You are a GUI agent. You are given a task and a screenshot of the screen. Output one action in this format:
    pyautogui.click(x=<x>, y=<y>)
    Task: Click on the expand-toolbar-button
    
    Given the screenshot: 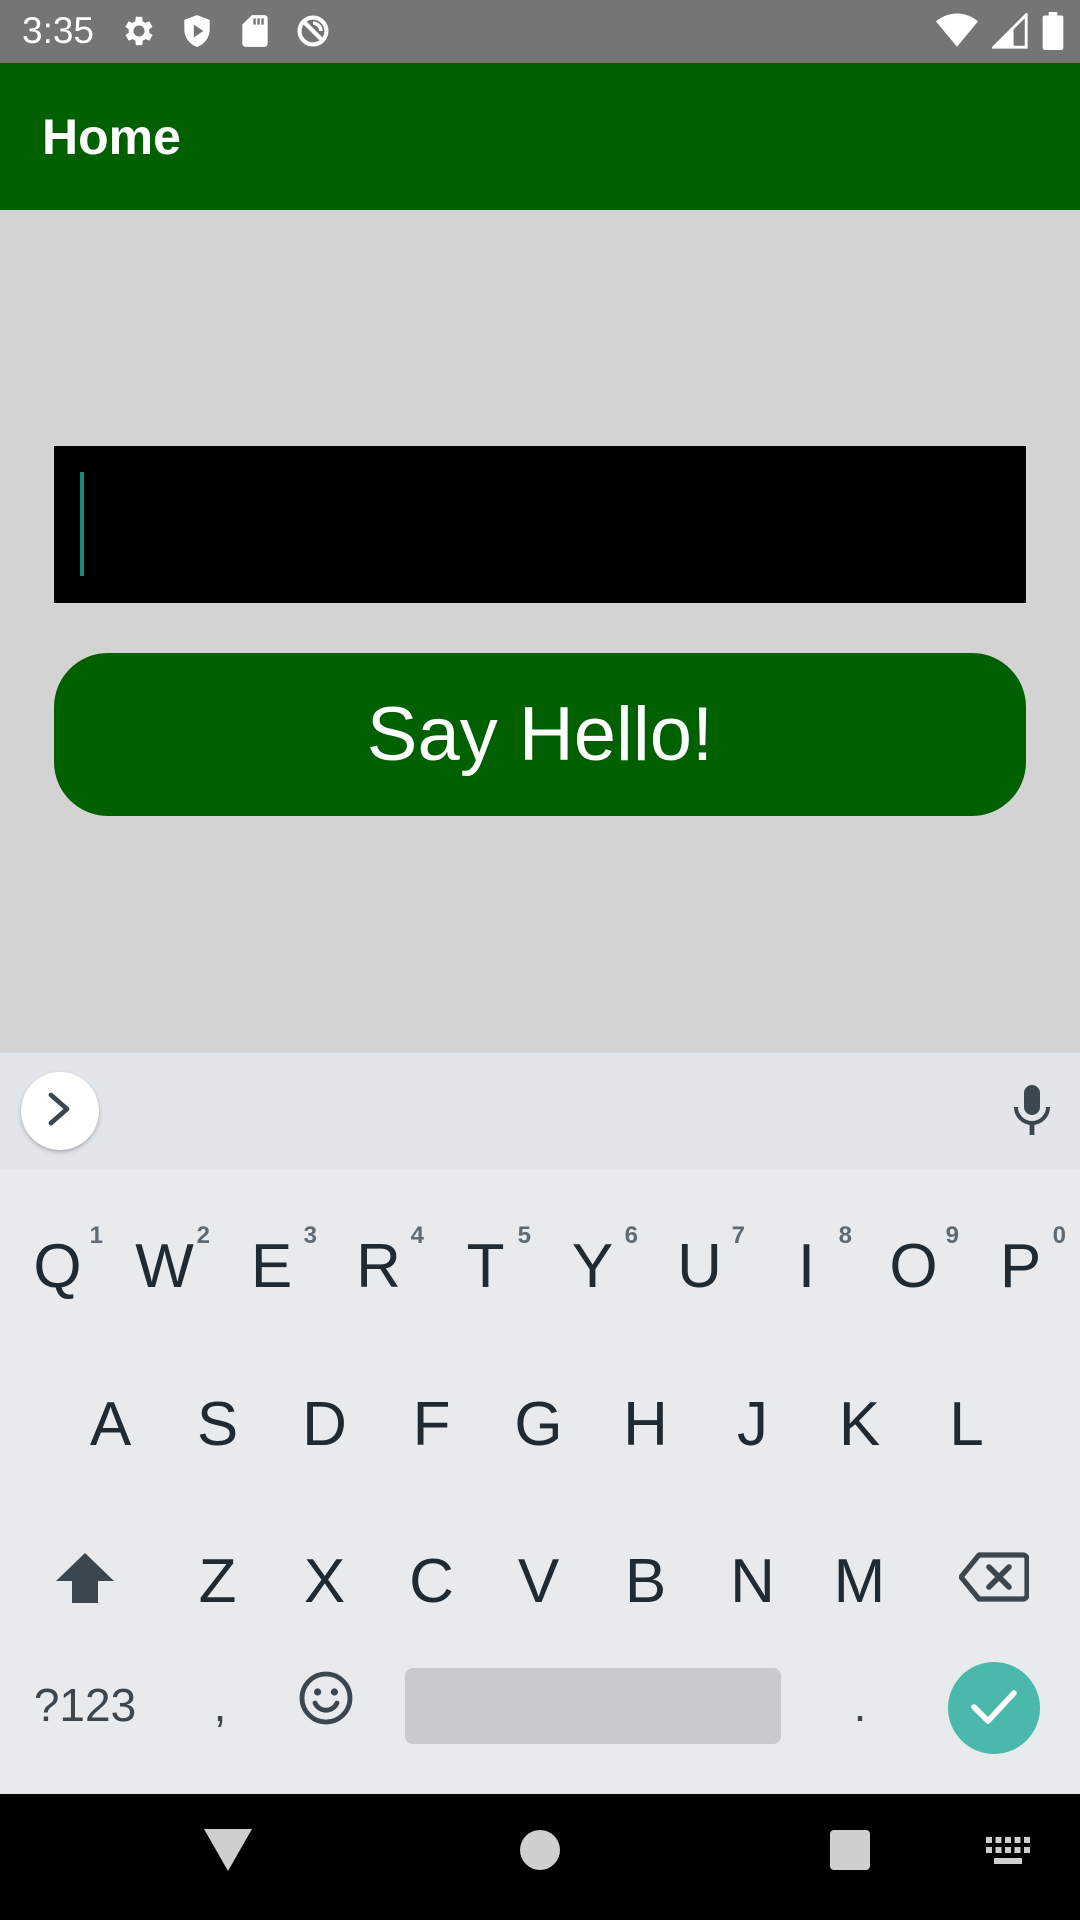 What is the action you would take?
    pyautogui.click(x=60, y=1111)
    